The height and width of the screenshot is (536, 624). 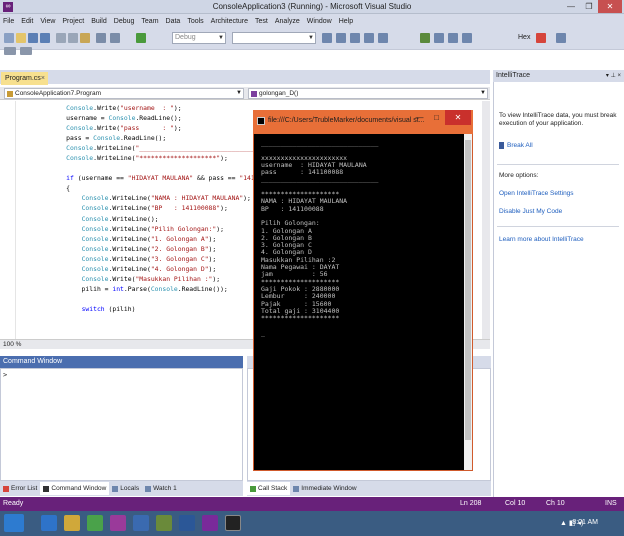 I want to click on menu-test: Test, so click(x=261, y=21).